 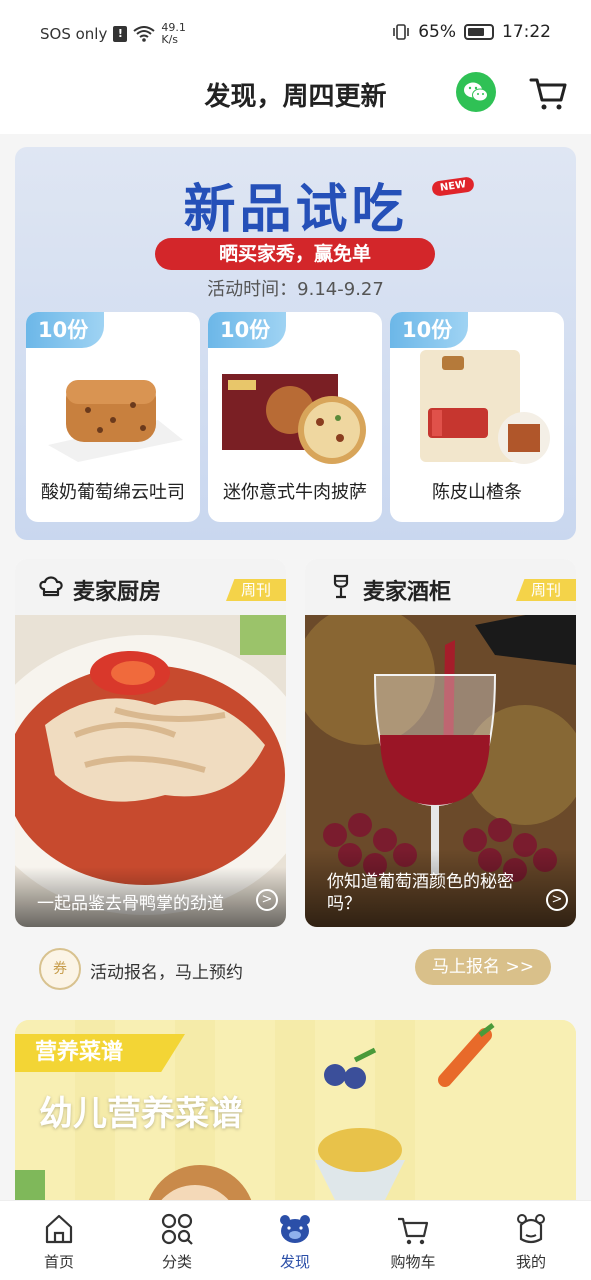 What do you see at coordinates (141, 1114) in the screenshot?
I see `recipe-title: 幼儿营养菜谱` at bounding box center [141, 1114].